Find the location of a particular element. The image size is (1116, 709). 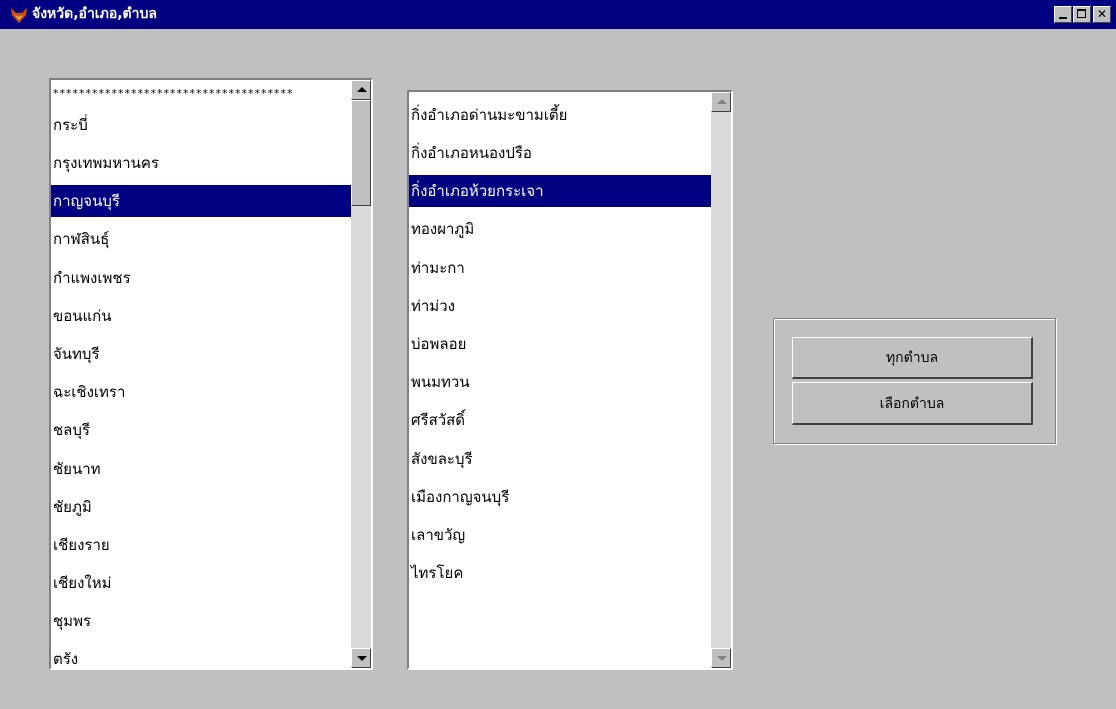

province-scroll-thumb is located at coordinates (361, 153).